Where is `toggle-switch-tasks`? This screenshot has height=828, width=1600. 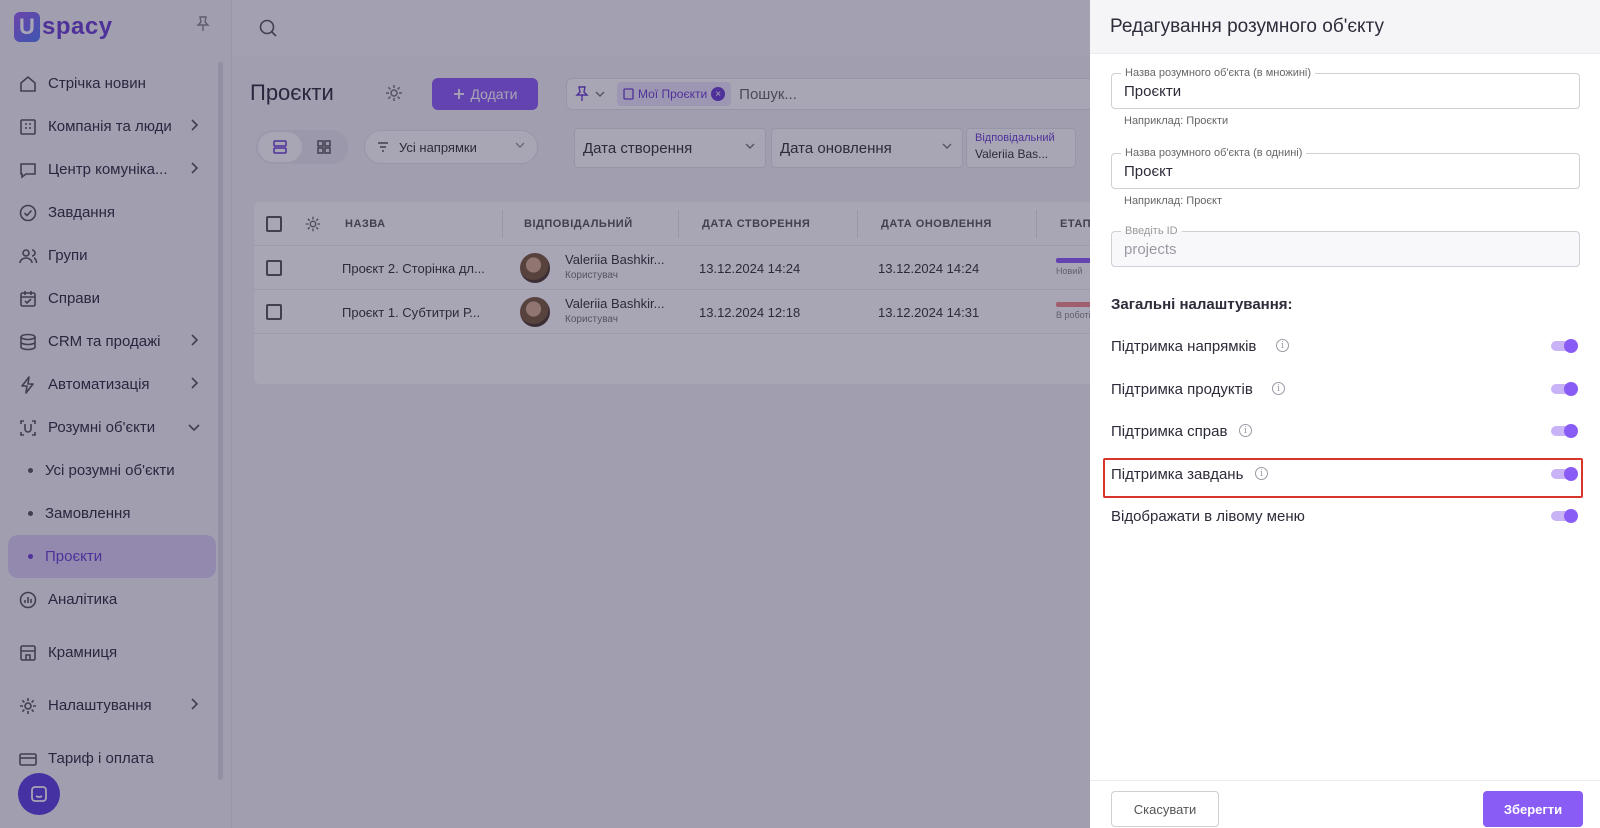 toggle-switch-tasks is located at coordinates (1564, 474).